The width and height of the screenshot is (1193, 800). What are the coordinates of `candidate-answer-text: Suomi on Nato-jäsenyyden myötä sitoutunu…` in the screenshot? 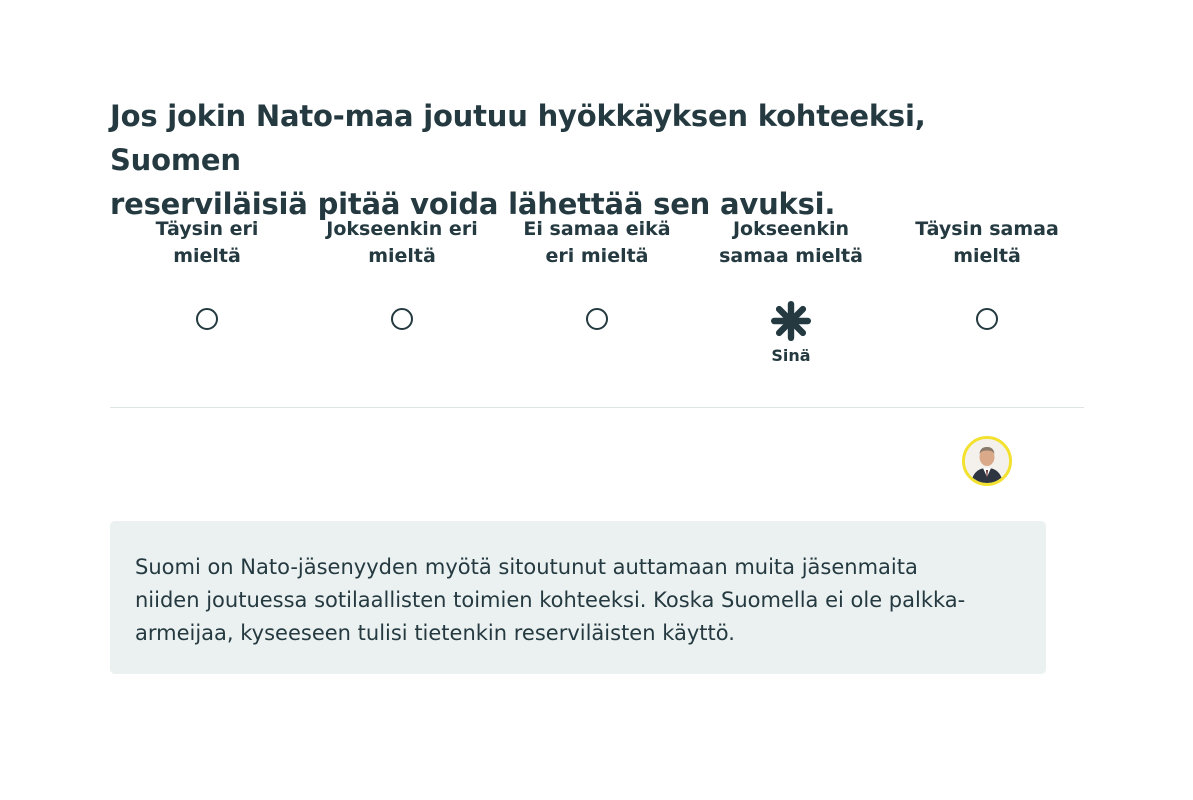 It's located at (550, 600).